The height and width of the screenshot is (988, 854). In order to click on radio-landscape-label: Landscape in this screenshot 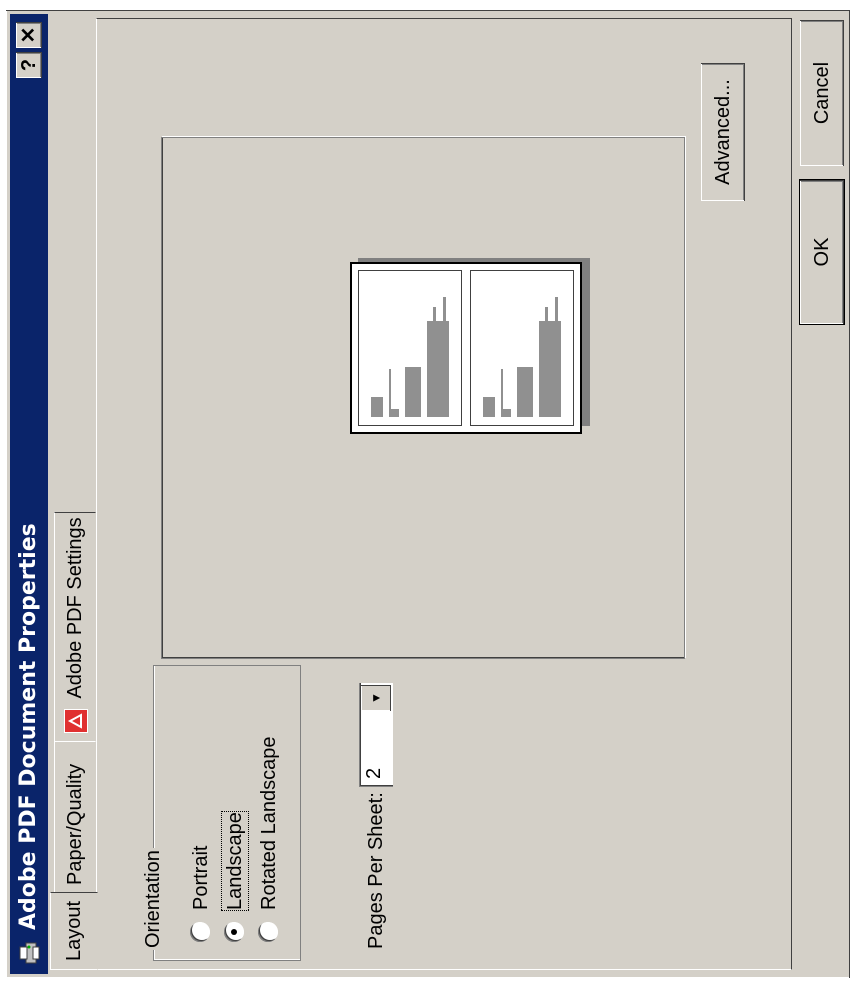, I will do `click(235, 861)`.